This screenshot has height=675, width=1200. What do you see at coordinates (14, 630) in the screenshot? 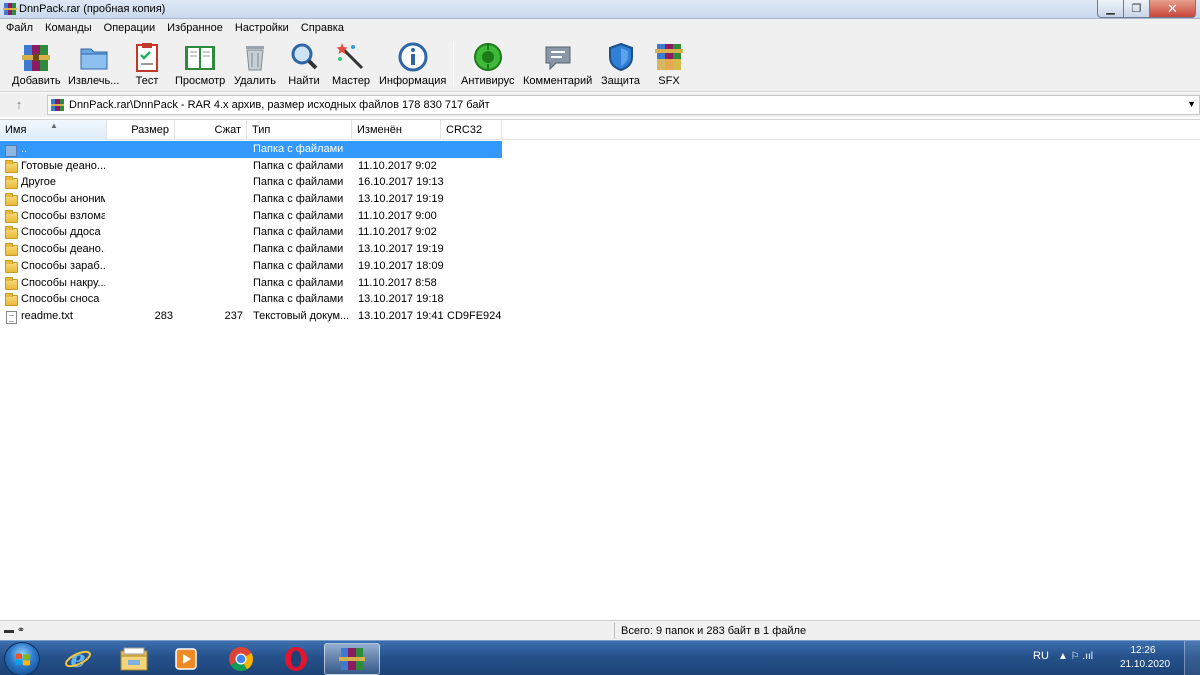
I see `drive-icon: ▬ ⚭` at bounding box center [14, 630].